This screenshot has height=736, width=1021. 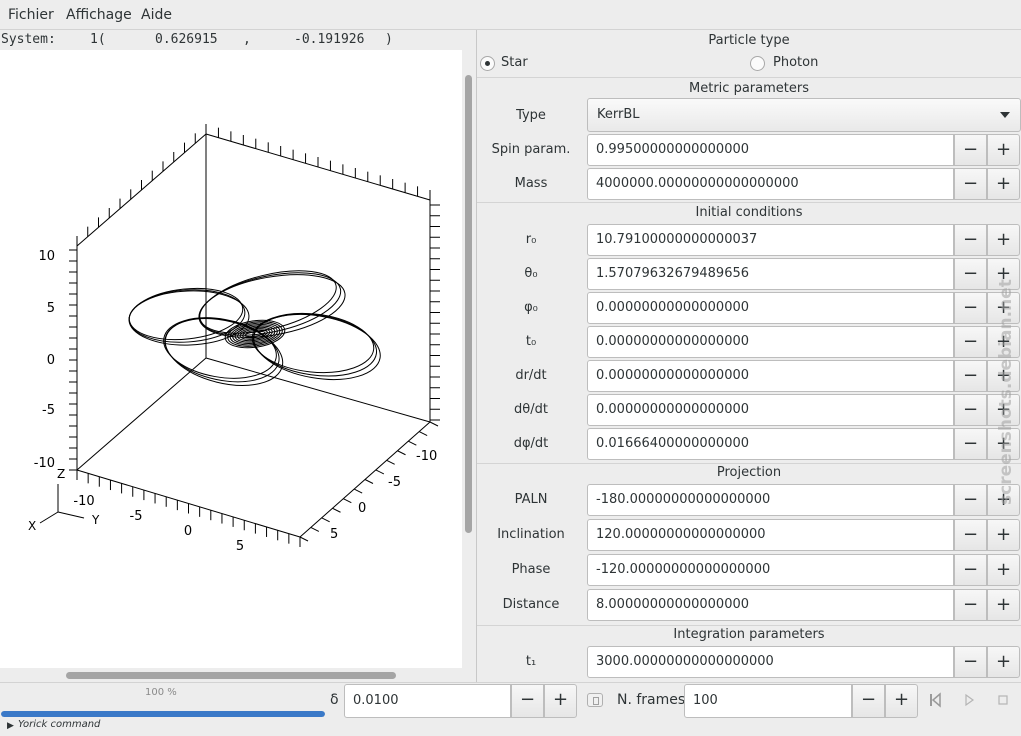 What do you see at coordinates (770, 570) in the screenshot?
I see `param-value-field: -120.00000000000000000` at bounding box center [770, 570].